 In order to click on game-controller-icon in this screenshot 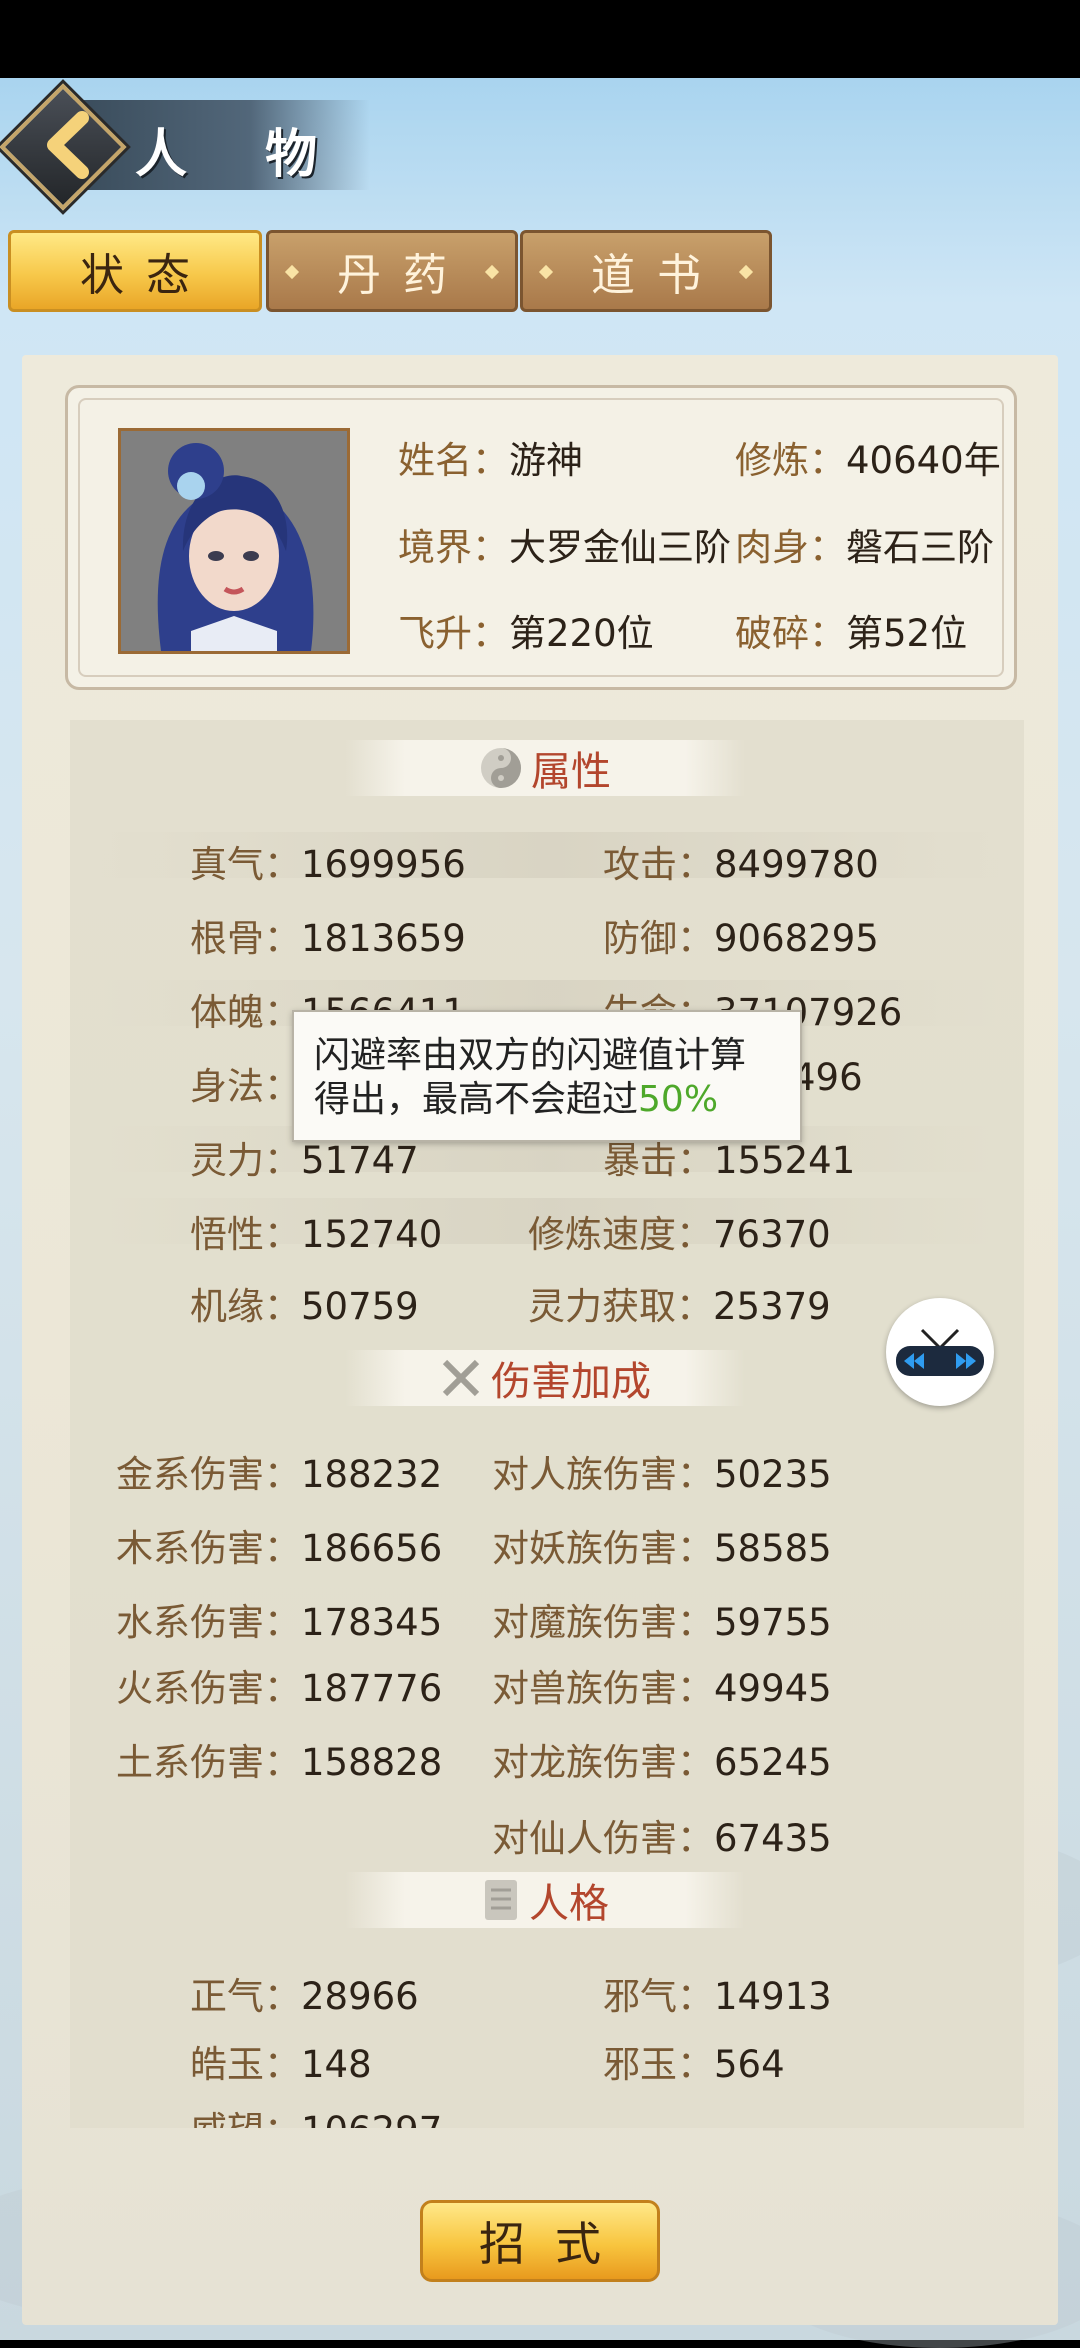, I will do `click(940, 1352)`.